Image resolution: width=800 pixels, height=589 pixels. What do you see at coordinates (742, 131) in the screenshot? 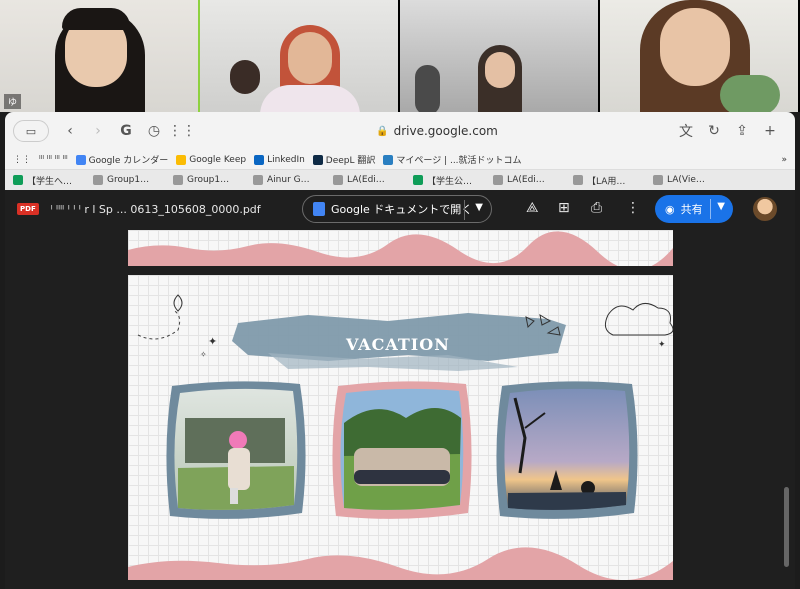
I see `share-page-icon: ⇪` at bounding box center [742, 131].